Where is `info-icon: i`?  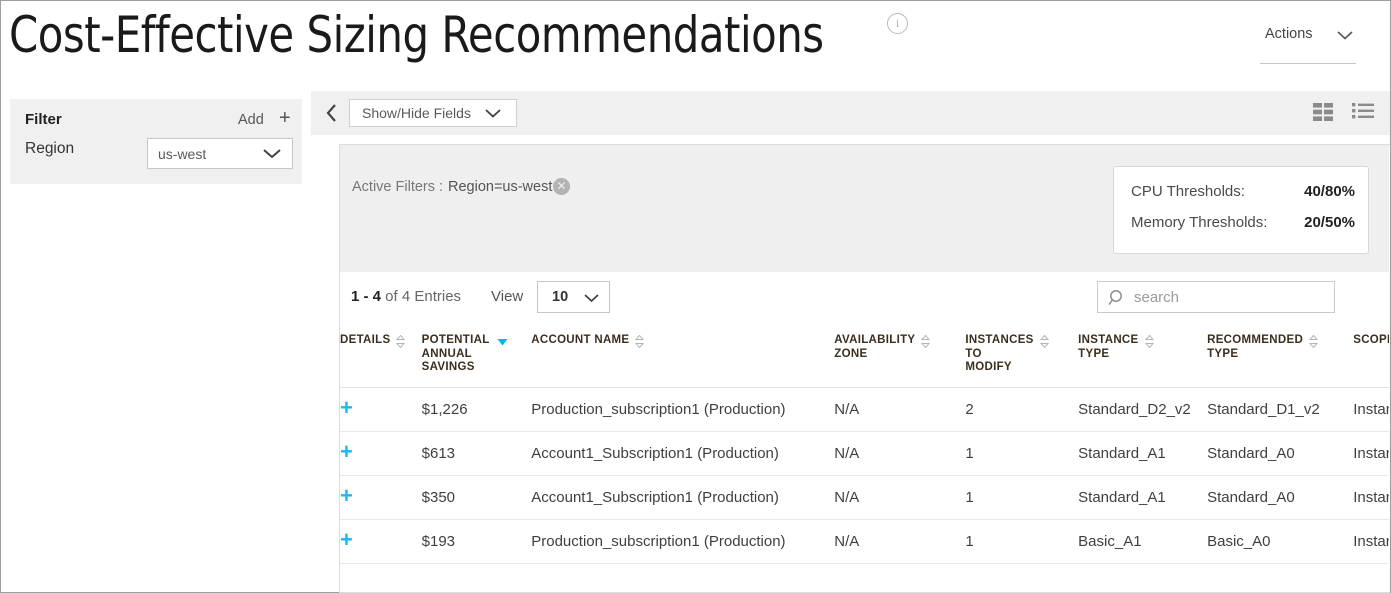 info-icon: i is located at coordinates (897, 23).